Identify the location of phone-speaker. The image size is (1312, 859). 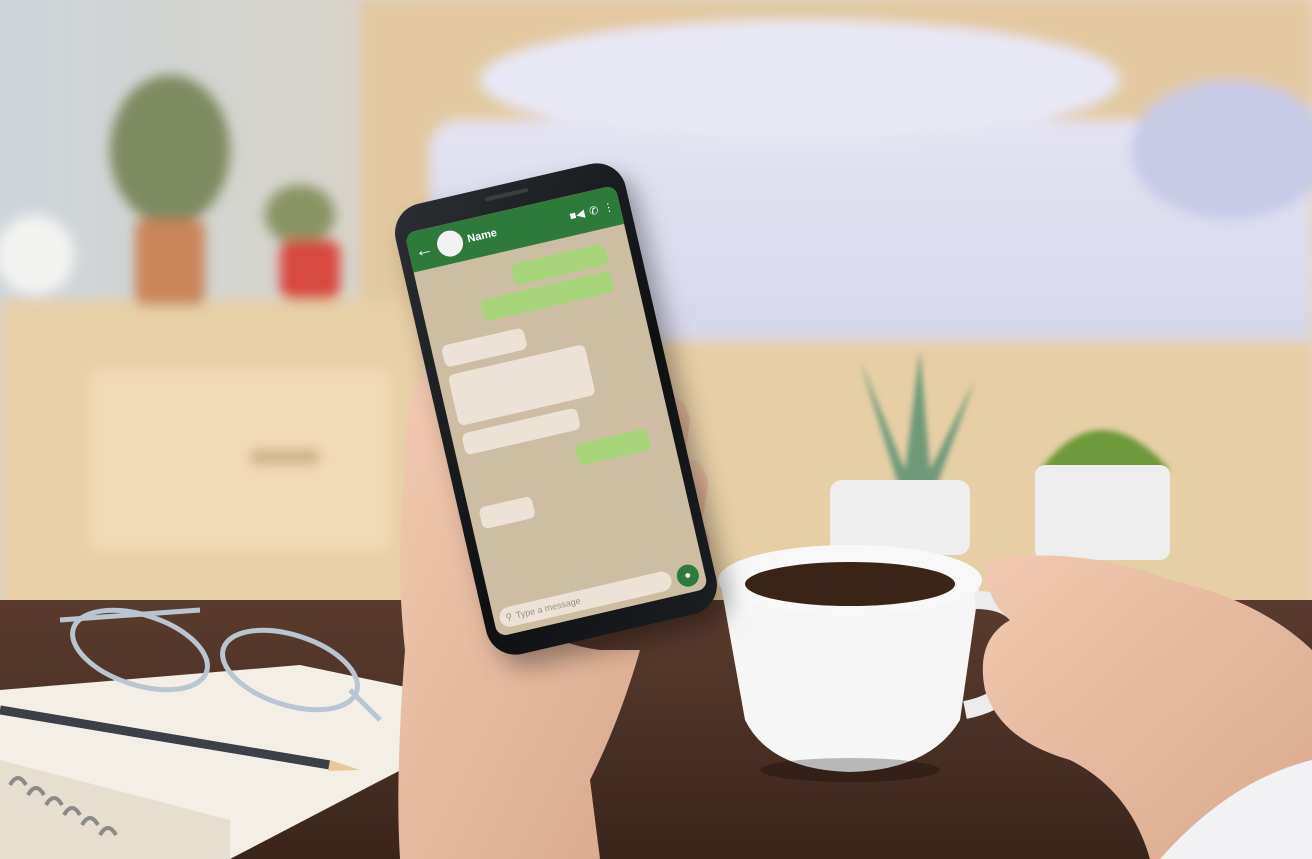
(506, 194).